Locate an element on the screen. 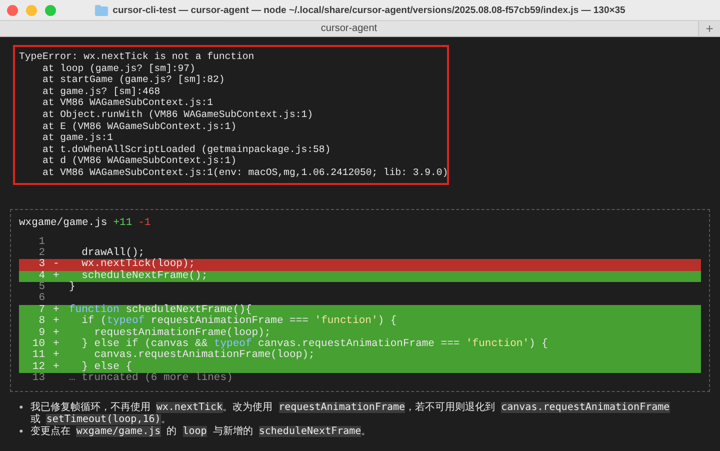 Image resolution: width=720 pixels, height=451 pixels. line-number: 11 is located at coordinates (38, 356).